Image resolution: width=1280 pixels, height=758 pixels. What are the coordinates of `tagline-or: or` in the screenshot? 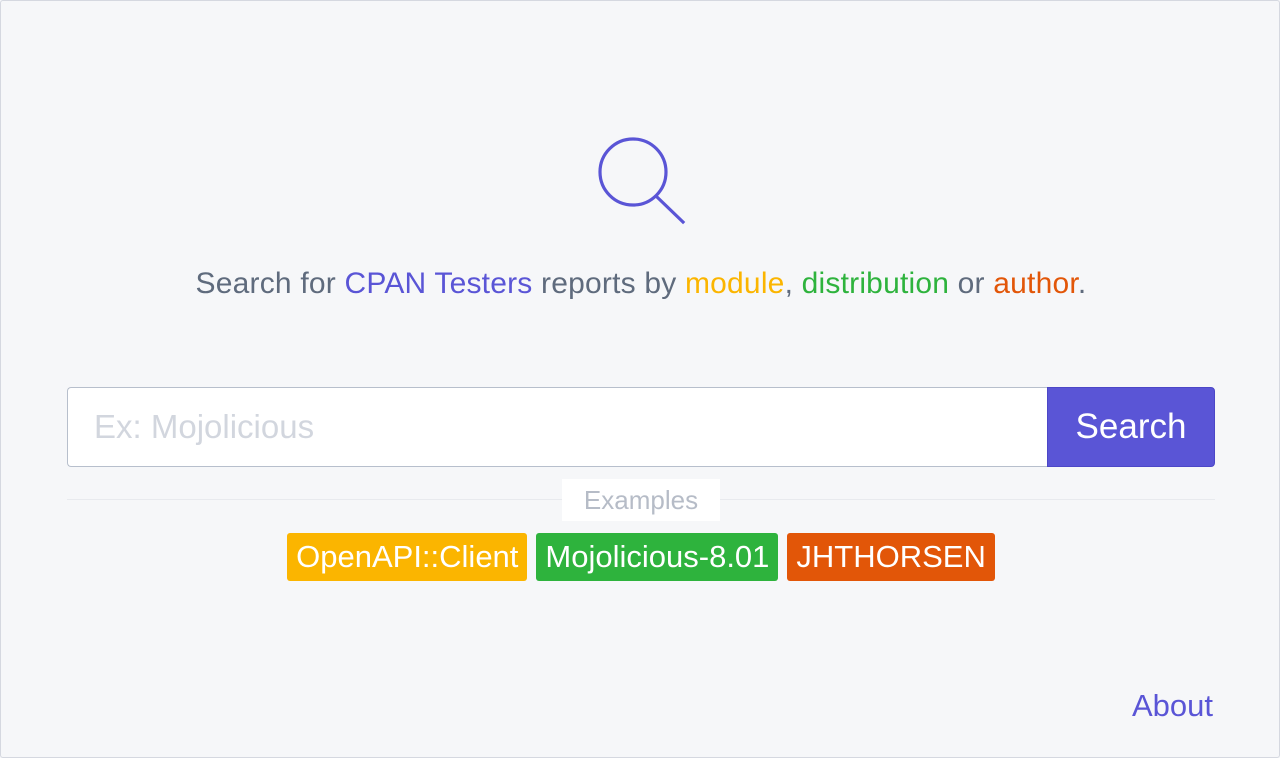 It's located at (971, 283).